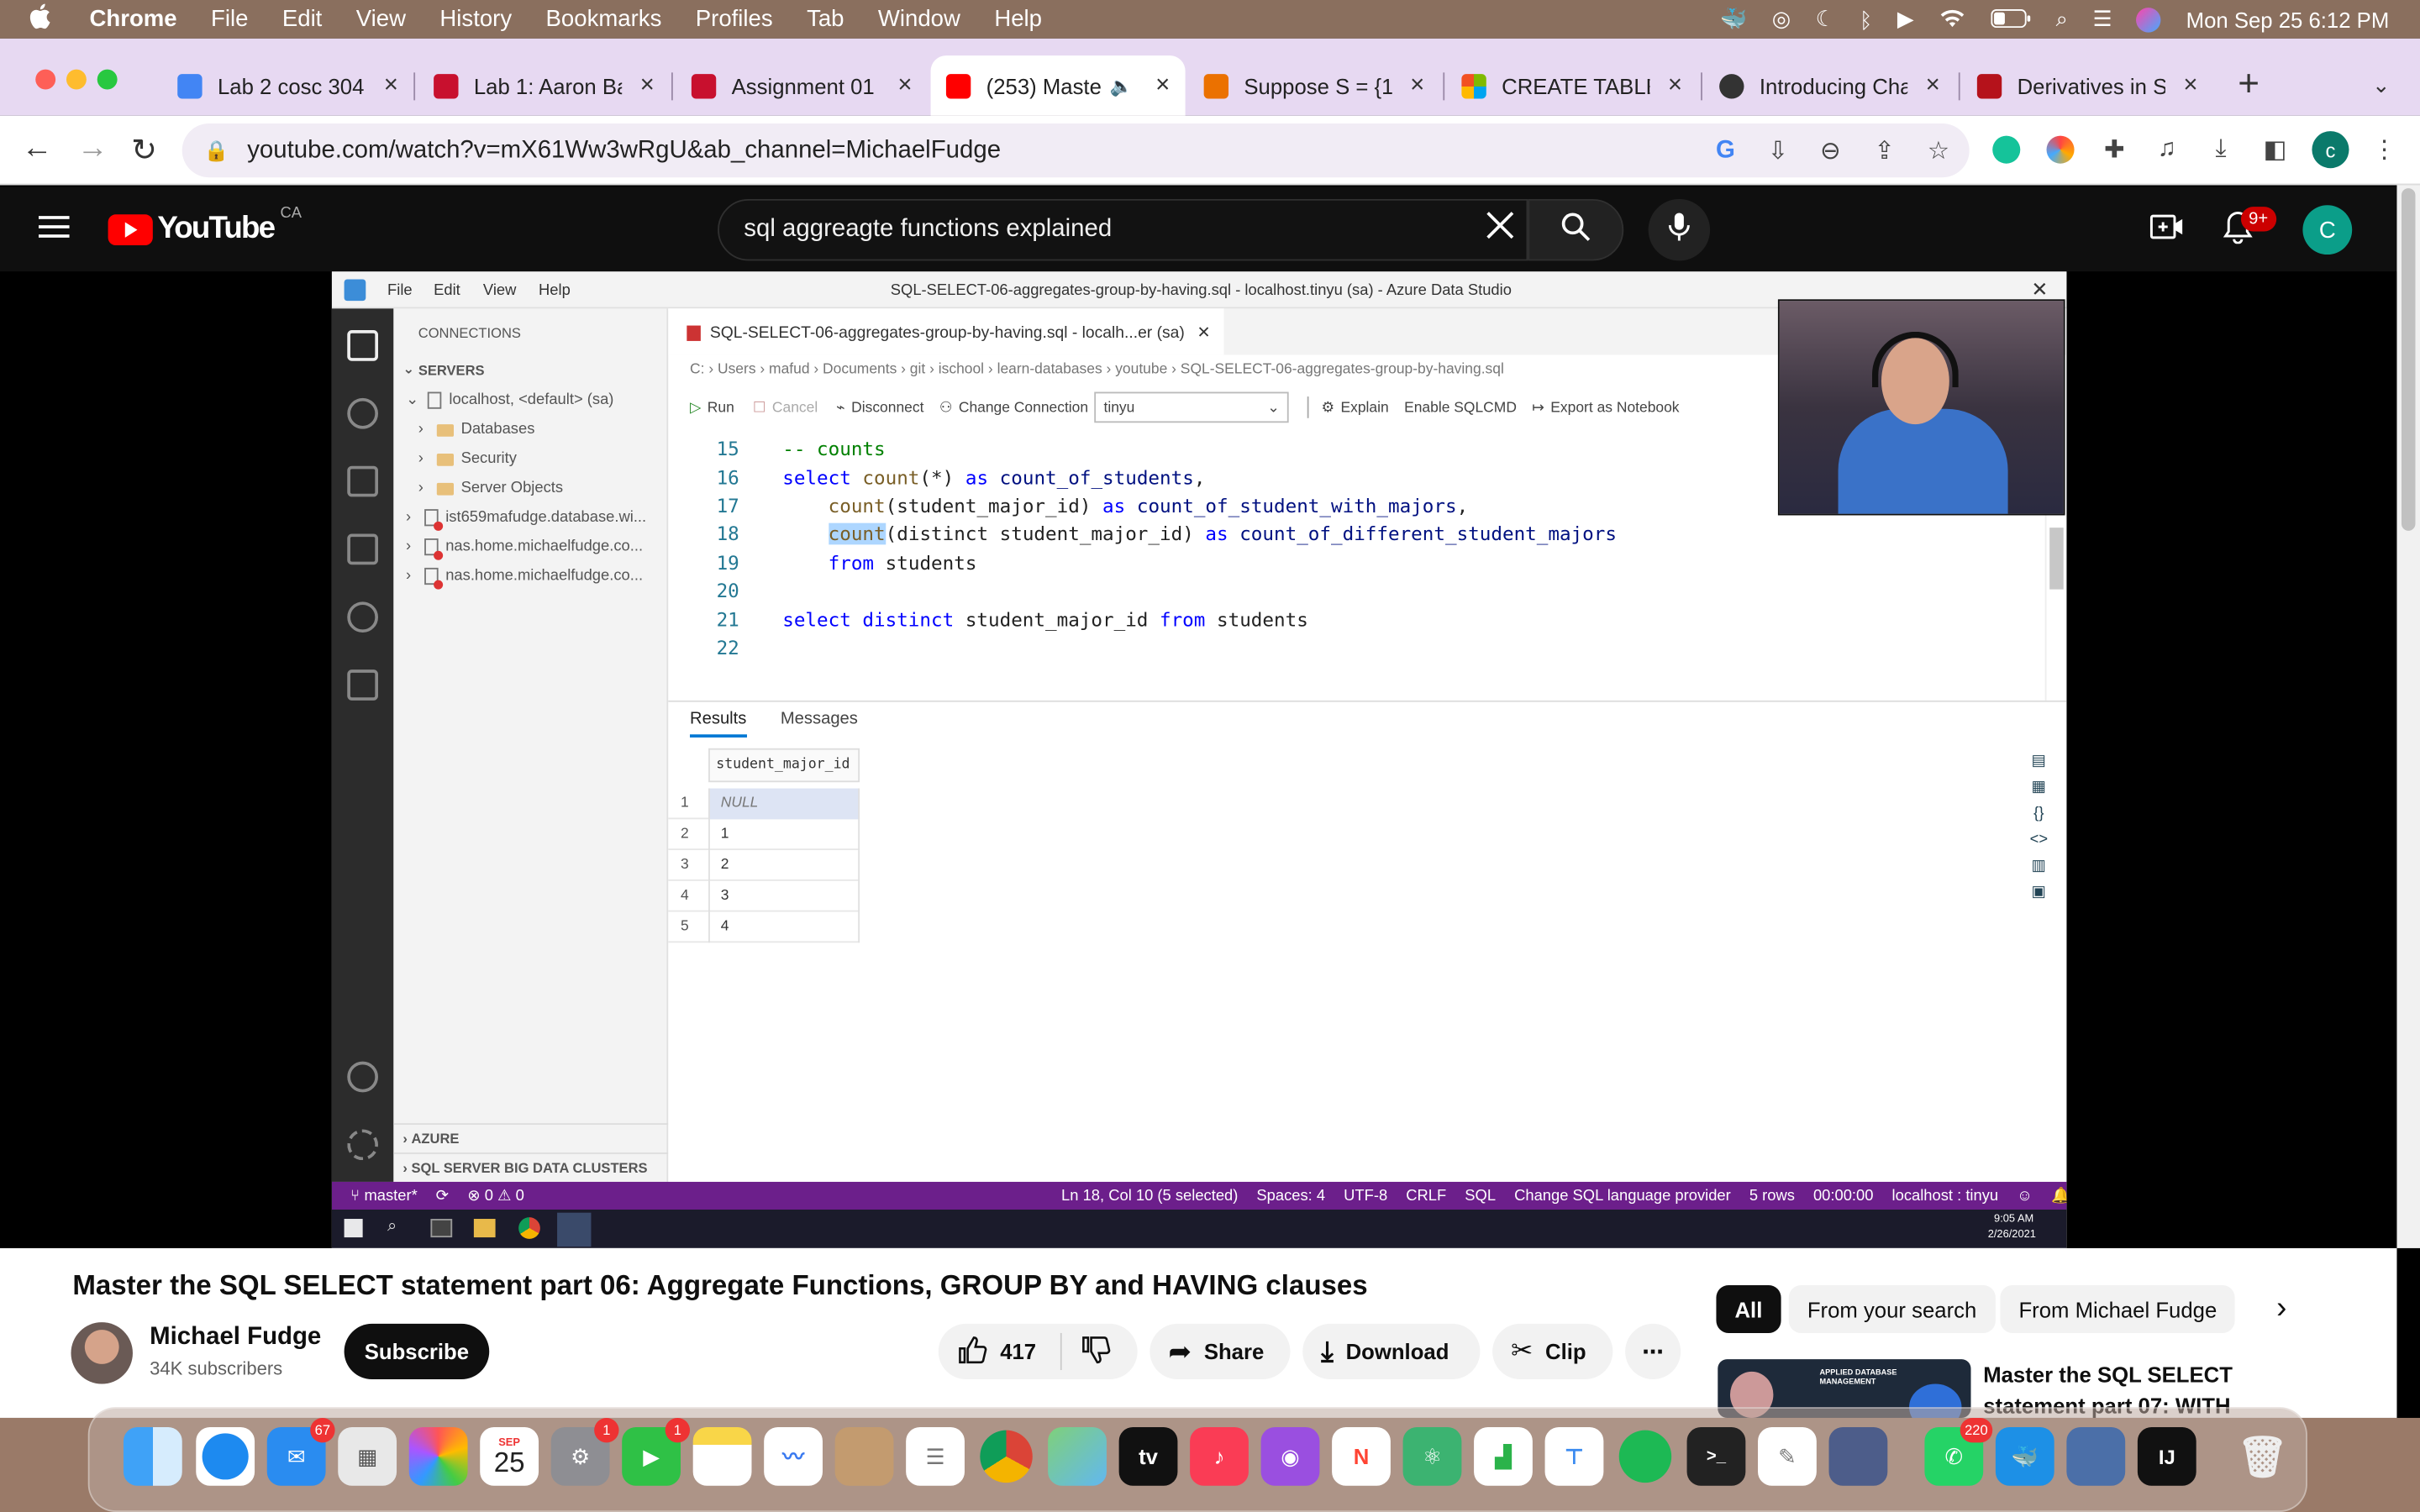 Image resolution: width=2420 pixels, height=1512 pixels. What do you see at coordinates (381, 19) in the screenshot?
I see `menu-view: View` at bounding box center [381, 19].